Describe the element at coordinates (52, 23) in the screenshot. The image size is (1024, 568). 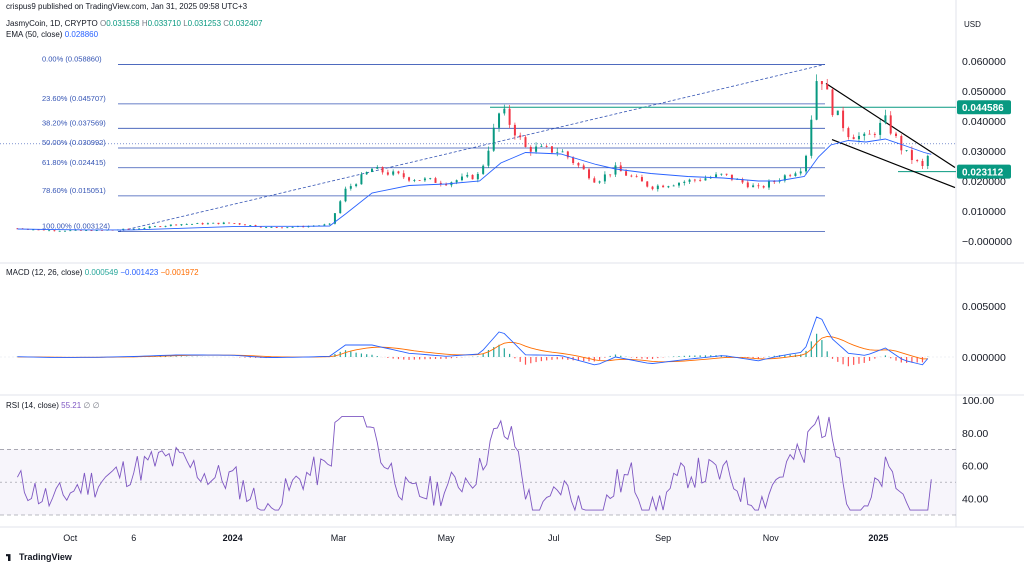
I see `symbol-name: JasmyCoin, 1D, CRYPTO` at that location.